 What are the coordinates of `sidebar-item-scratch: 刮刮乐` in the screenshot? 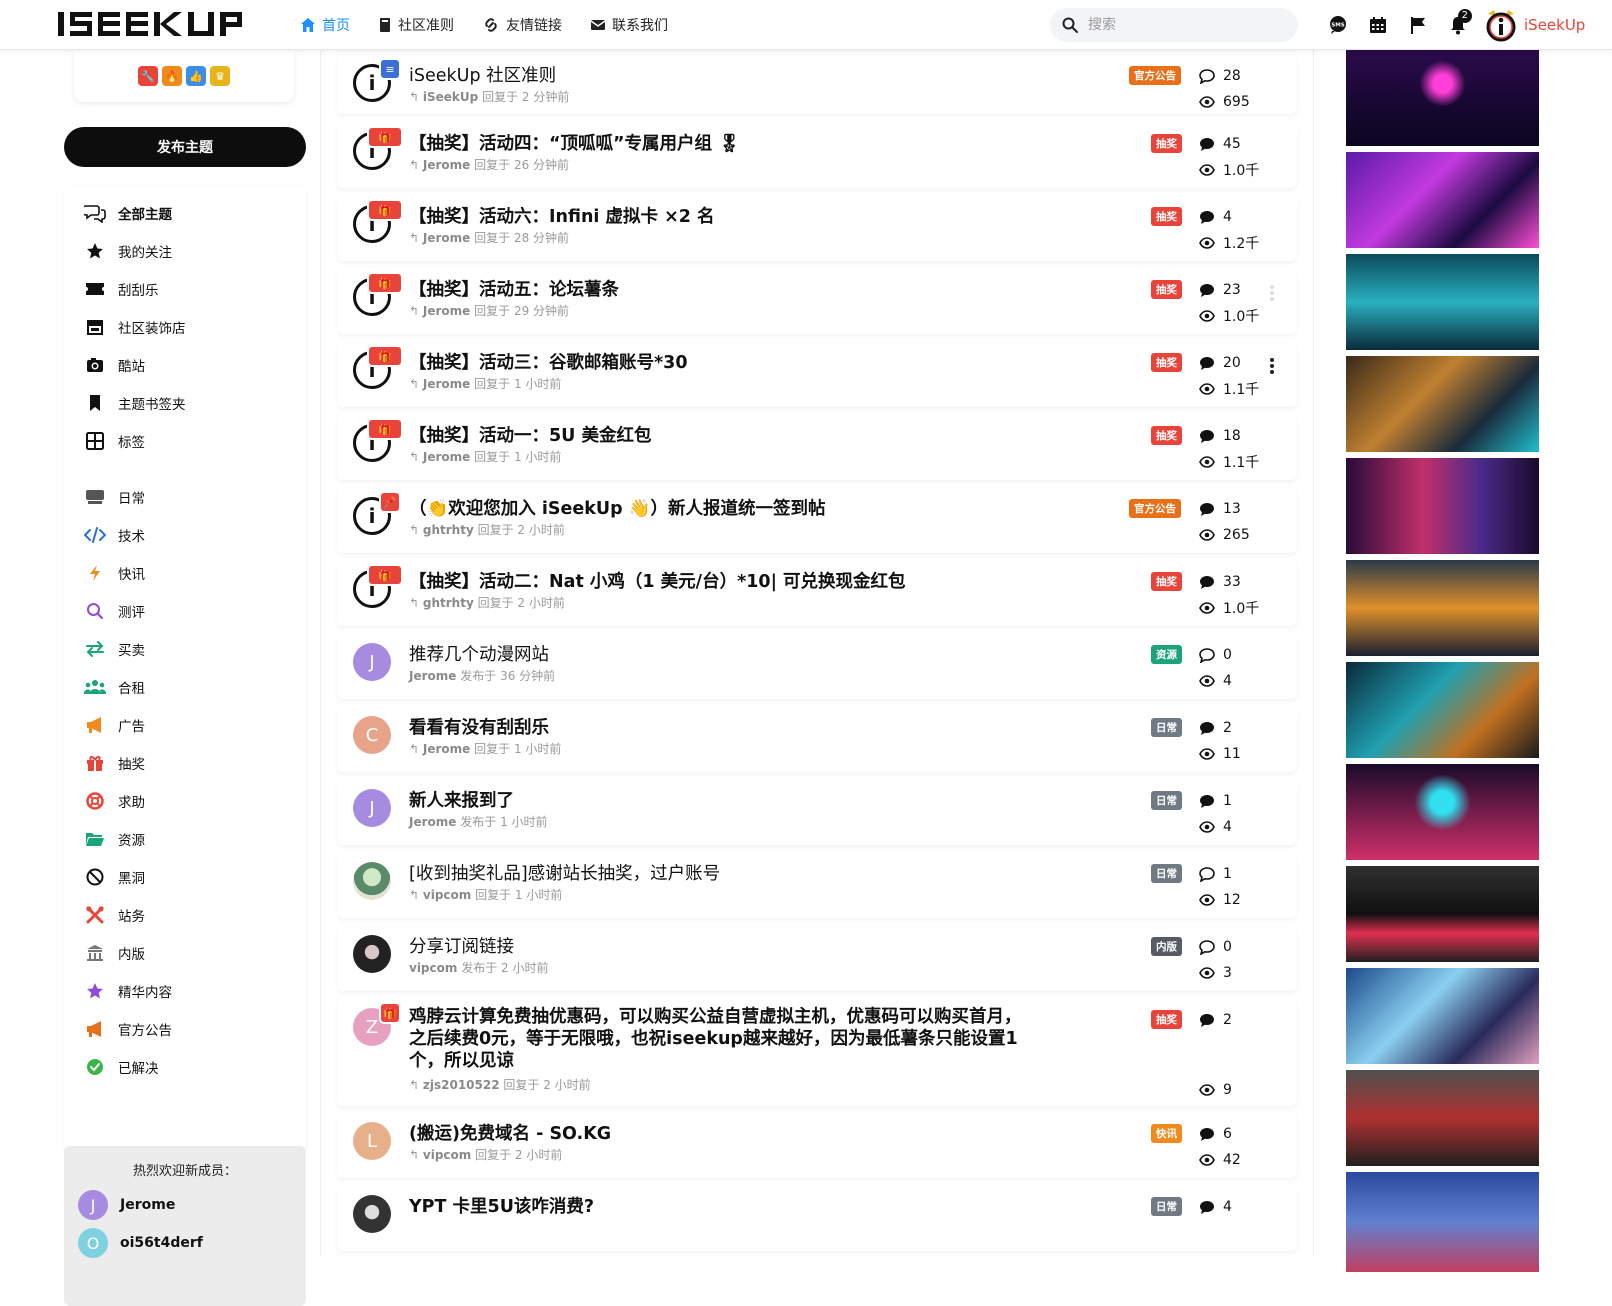 It's located at (121, 289).